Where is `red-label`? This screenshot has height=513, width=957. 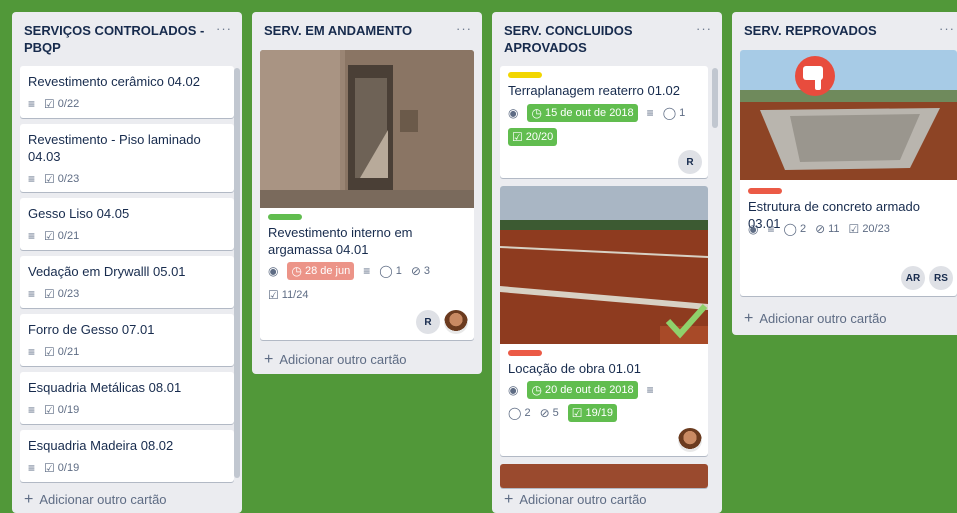 red-label is located at coordinates (525, 353).